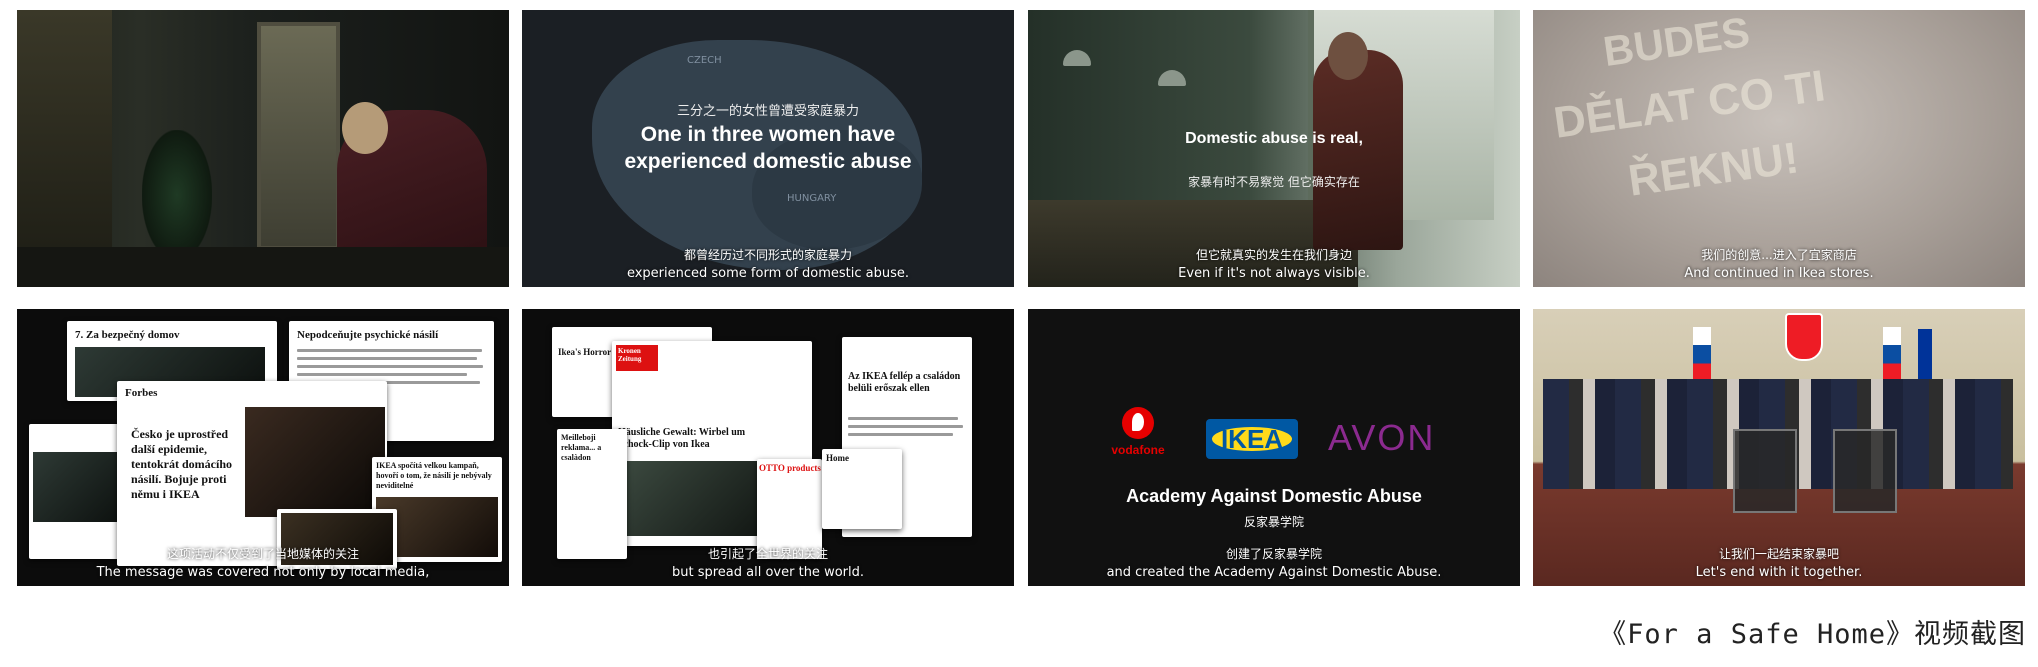 This screenshot has width=2038, height=667. Describe the element at coordinates (837, 458) in the screenshot. I see `article-headline: Home` at that location.